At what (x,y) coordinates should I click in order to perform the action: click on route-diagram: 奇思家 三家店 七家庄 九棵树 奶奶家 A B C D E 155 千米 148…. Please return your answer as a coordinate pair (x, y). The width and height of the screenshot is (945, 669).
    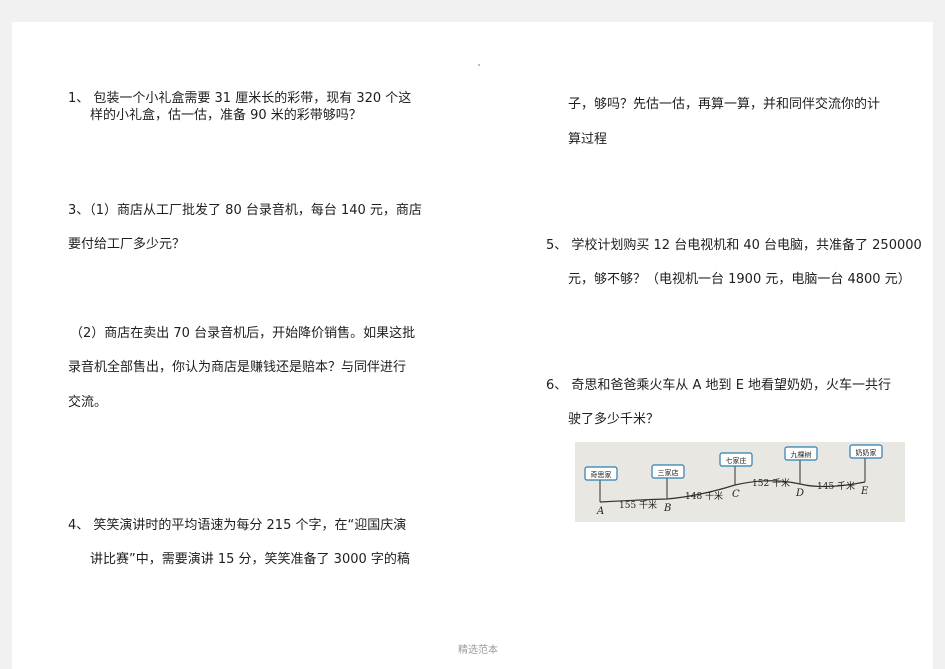
    Looking at the image, I should click on (733, 480).